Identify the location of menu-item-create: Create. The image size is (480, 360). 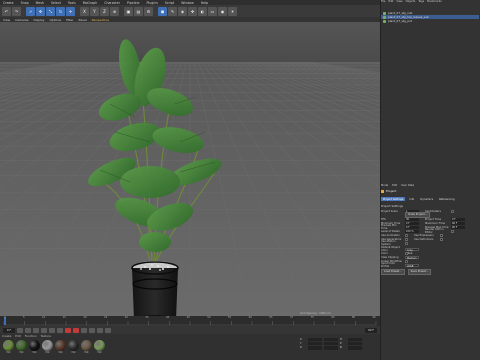
(8, 3).